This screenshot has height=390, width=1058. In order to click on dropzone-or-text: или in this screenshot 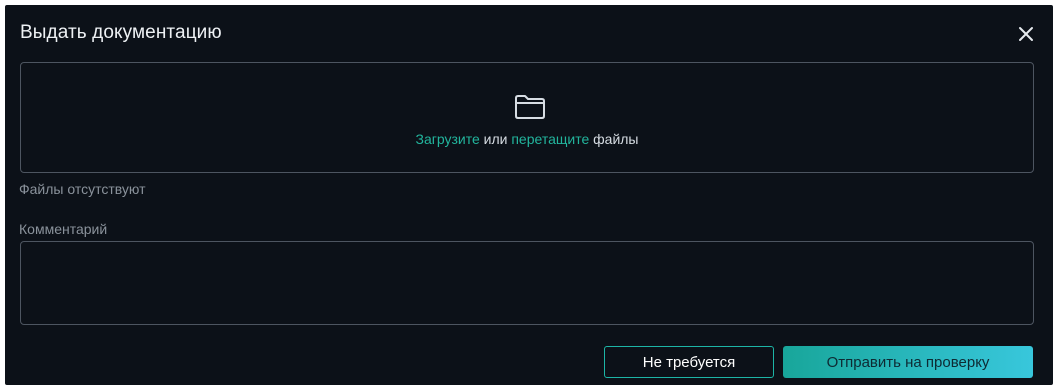, I will do `click(495, 139)`.